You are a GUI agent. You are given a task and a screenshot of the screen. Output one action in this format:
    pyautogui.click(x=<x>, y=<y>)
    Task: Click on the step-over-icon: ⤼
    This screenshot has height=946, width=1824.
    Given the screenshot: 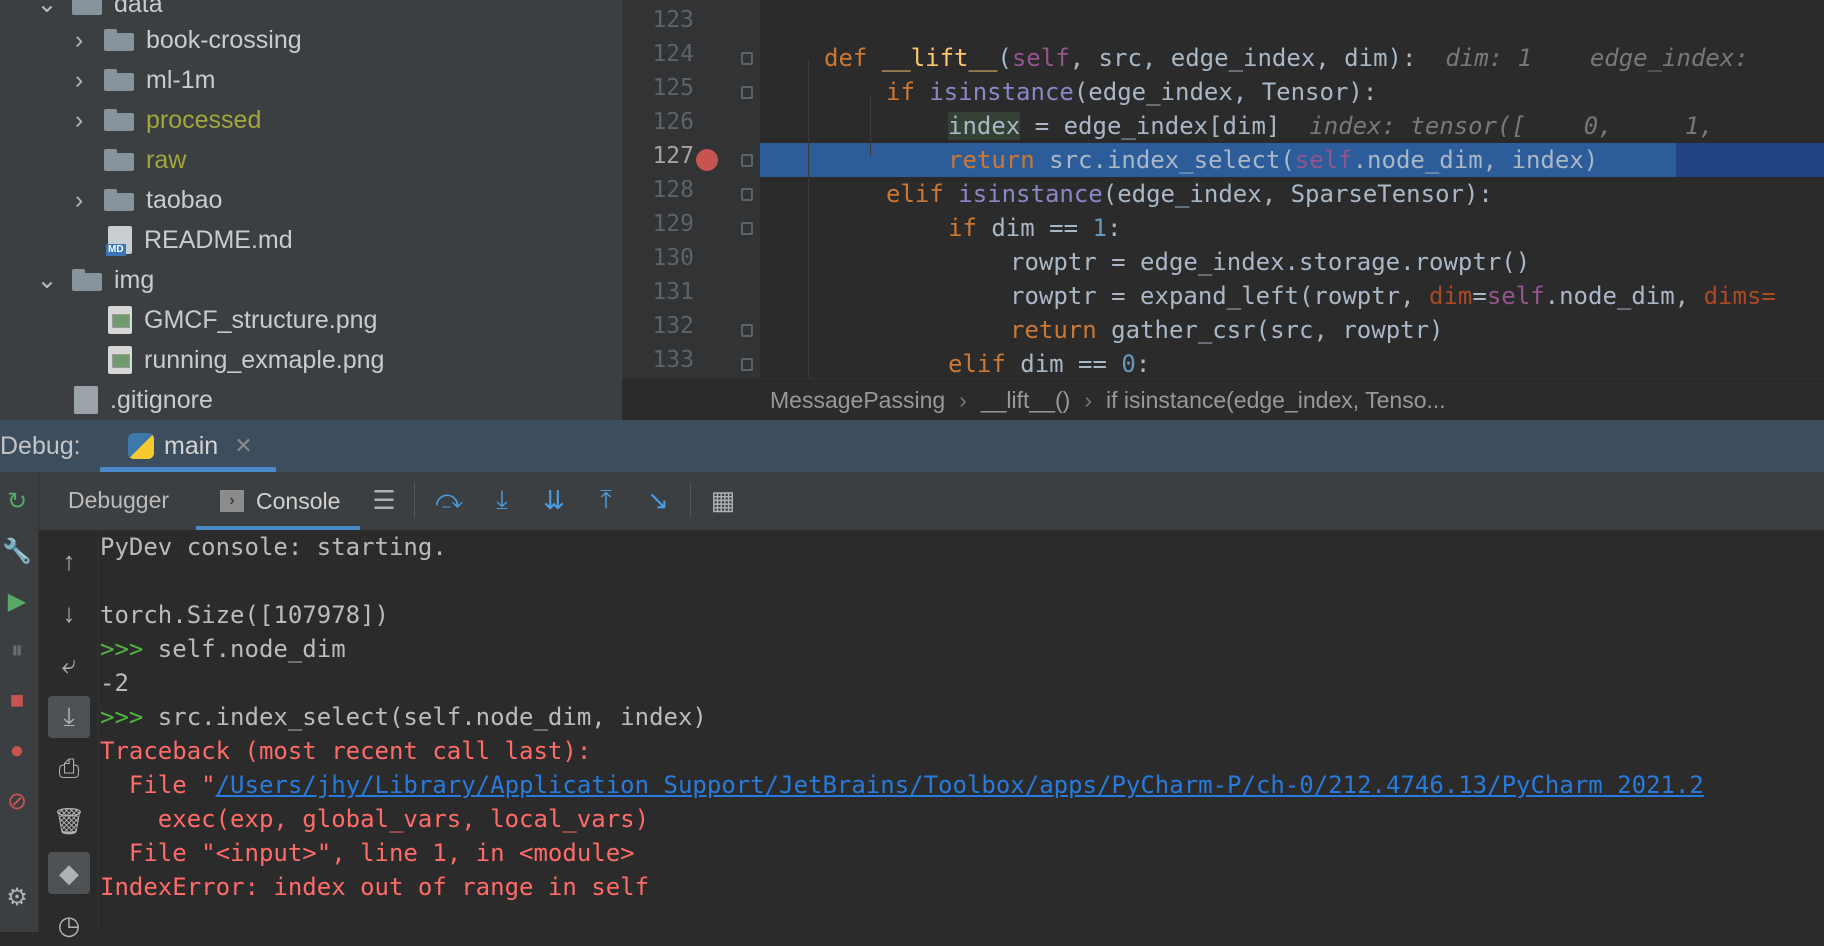 What is the action you would take?
    pyautogui.click(x=449, y=499)
    